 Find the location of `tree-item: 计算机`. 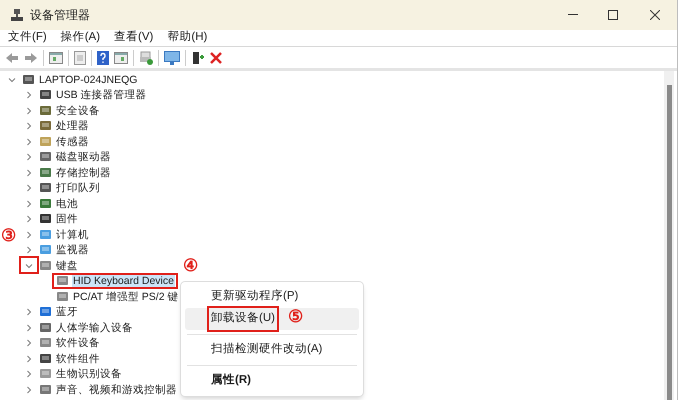

tree-item: 计算机 is located at coordinates (72, 235).